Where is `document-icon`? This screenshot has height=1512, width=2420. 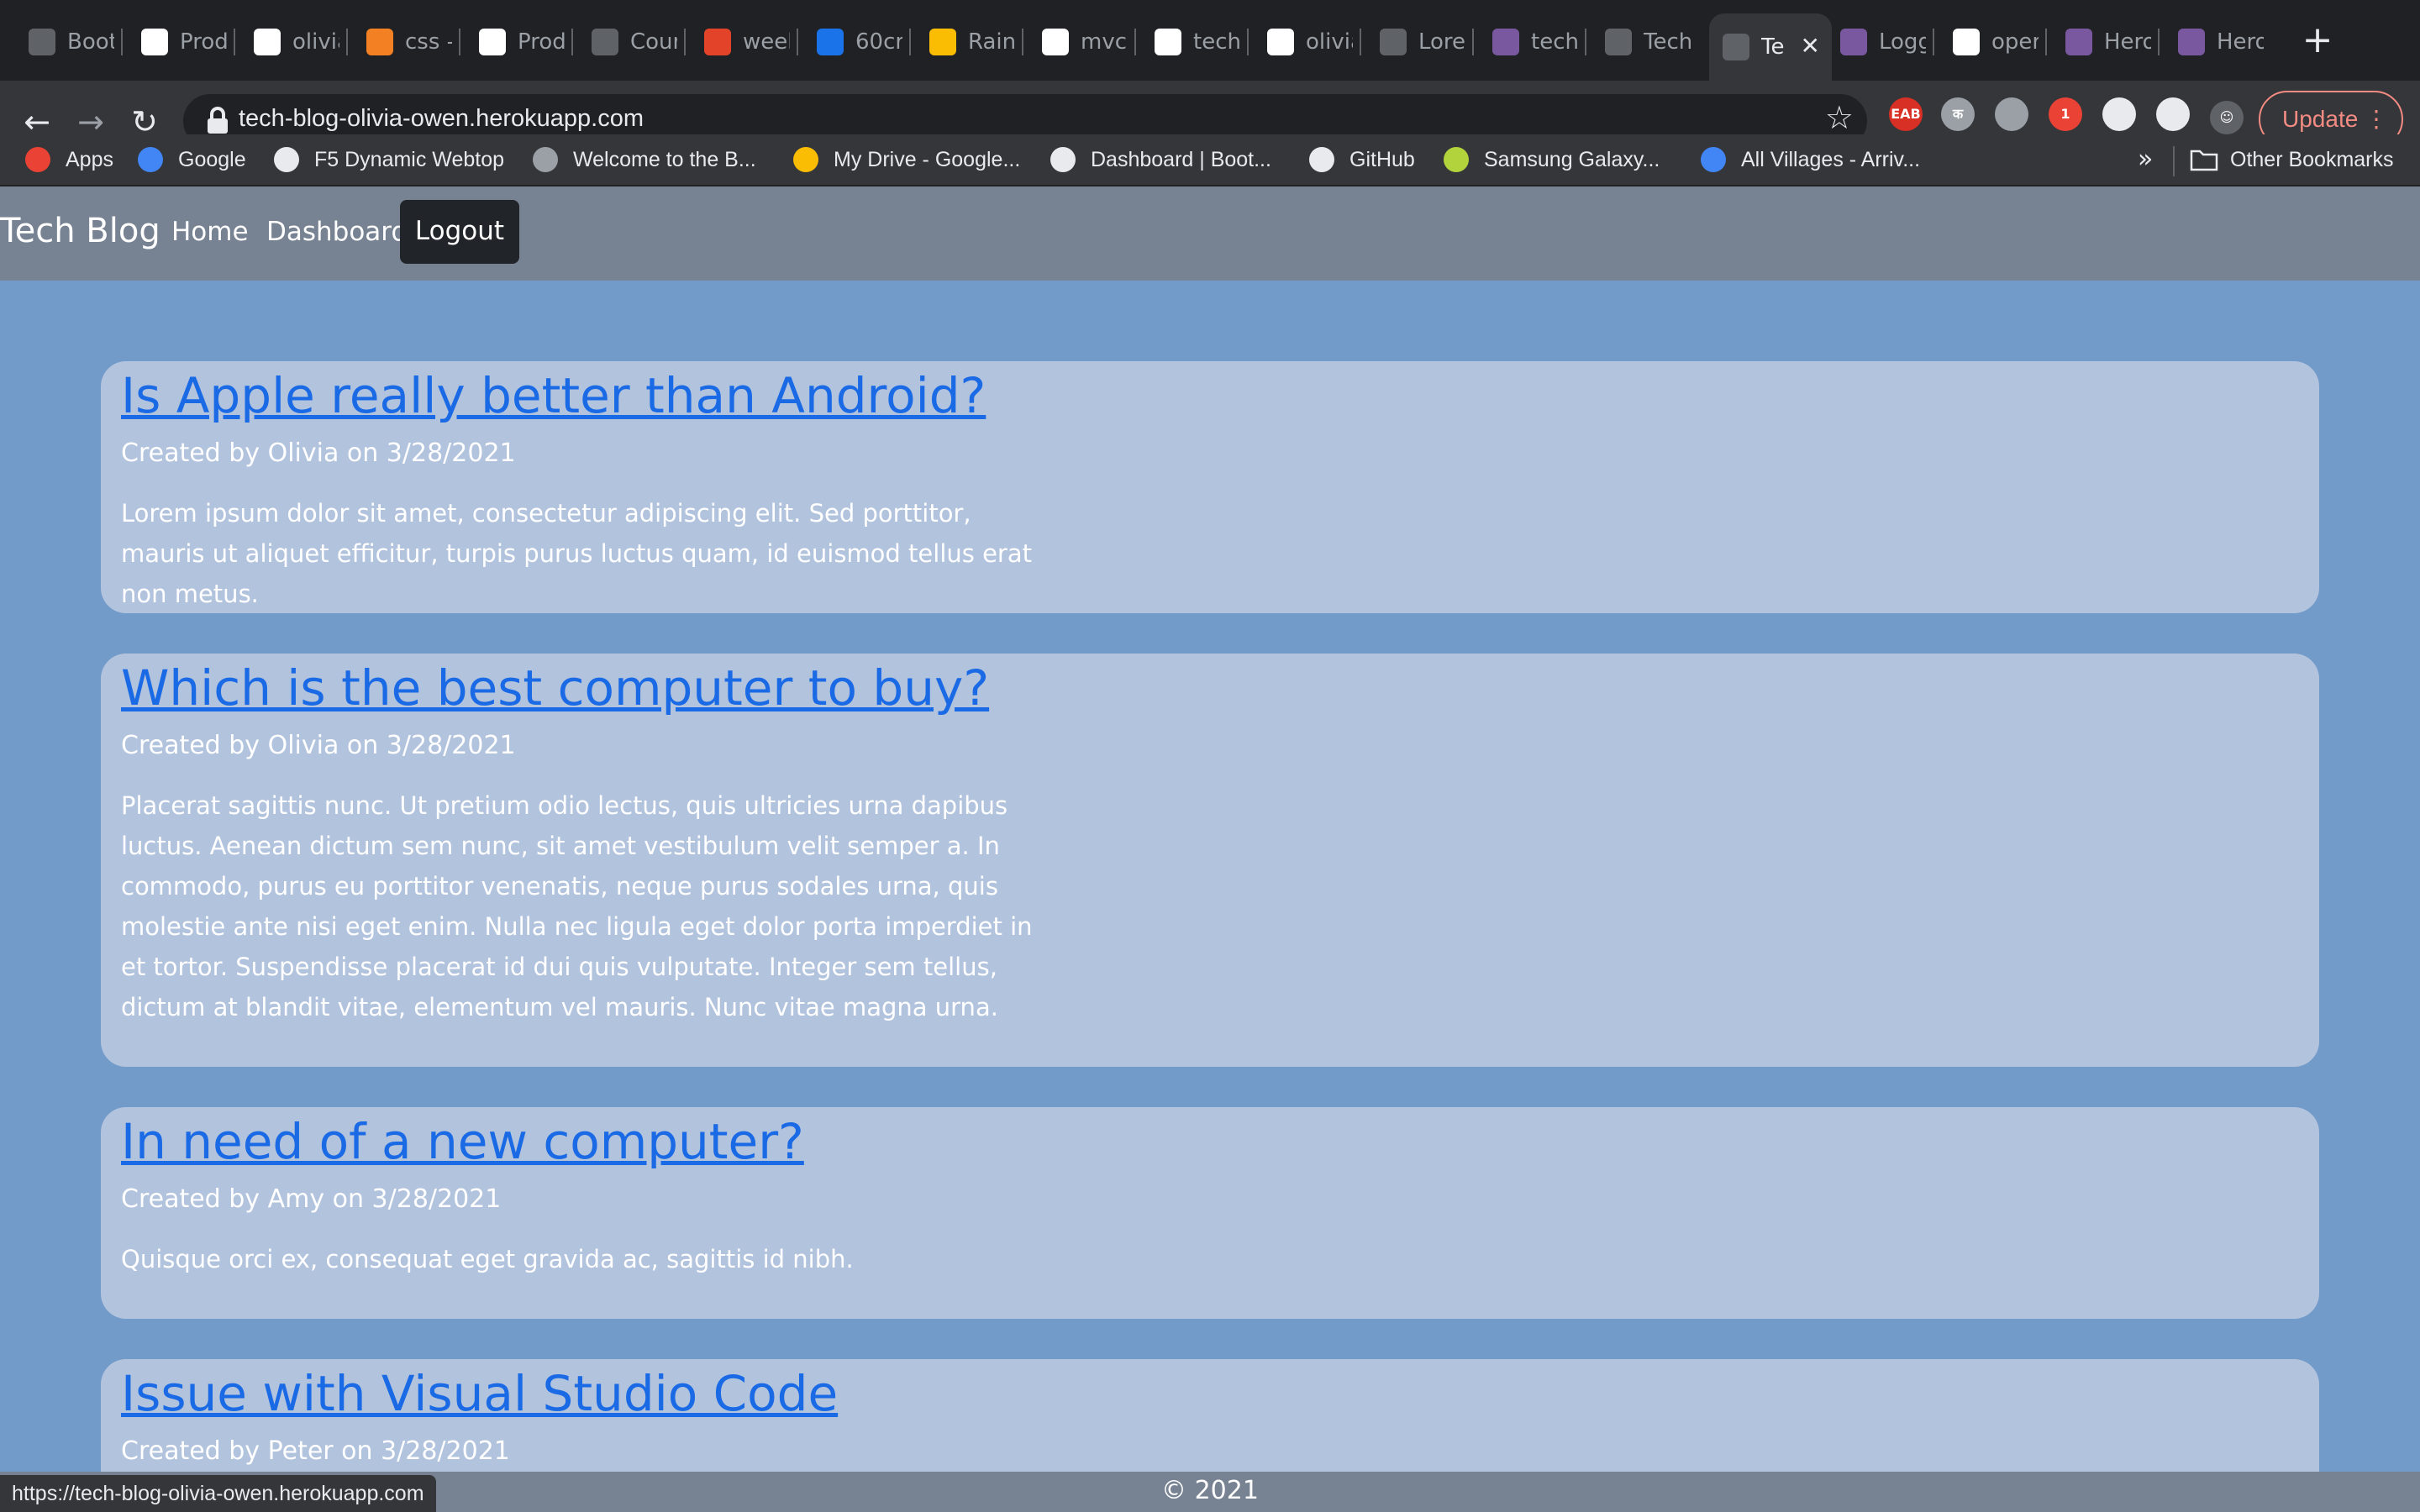 document-icon is located at coordinates (286, 159).